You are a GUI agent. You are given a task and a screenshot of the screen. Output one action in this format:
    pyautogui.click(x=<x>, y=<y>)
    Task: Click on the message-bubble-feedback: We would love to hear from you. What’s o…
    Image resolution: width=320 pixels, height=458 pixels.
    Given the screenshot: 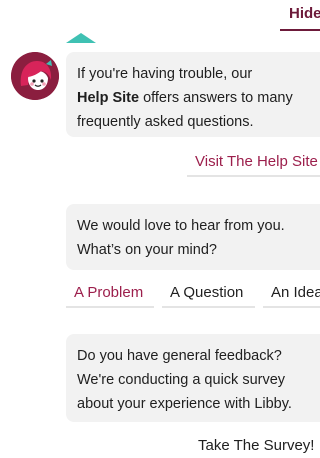 What is the action you would take?
    pyautogui.click(x=193, y=237)
    